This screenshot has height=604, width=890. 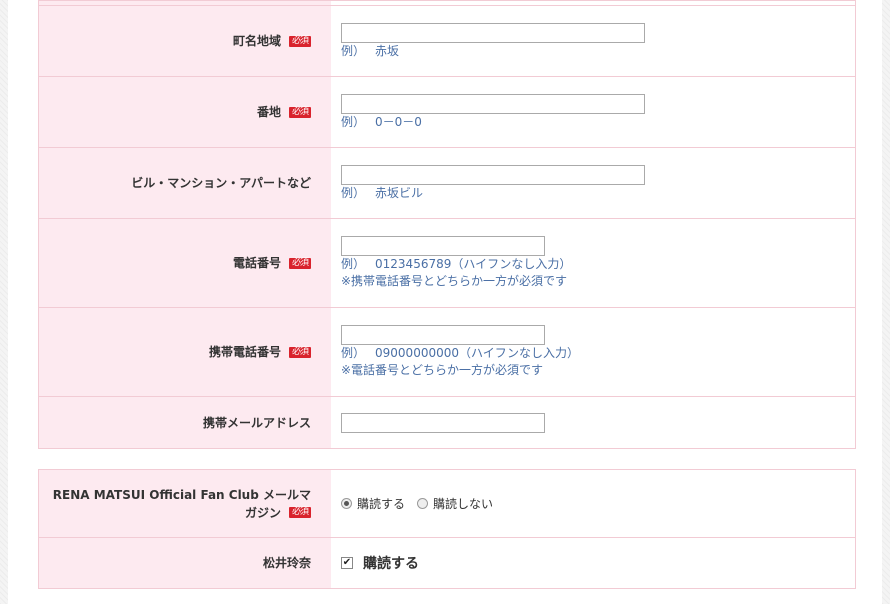 I want to click on unsubscribe-radio-option: 購読しない, so click(x=455, y=503).